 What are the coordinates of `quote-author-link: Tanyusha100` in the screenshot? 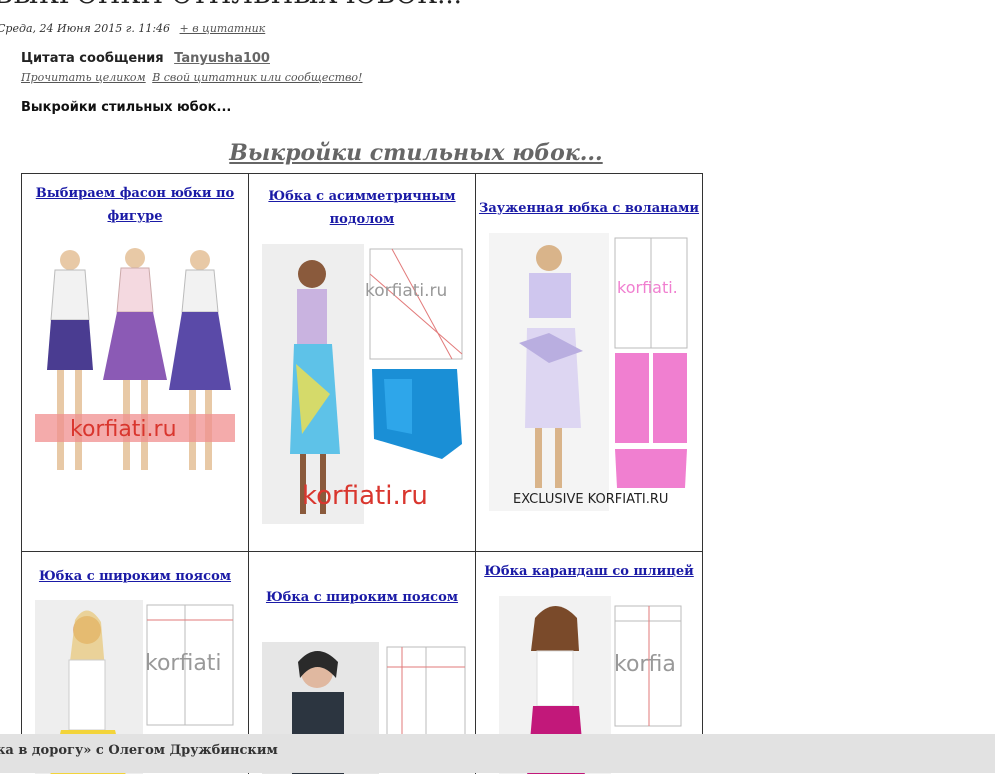 It's located at (222, 58).